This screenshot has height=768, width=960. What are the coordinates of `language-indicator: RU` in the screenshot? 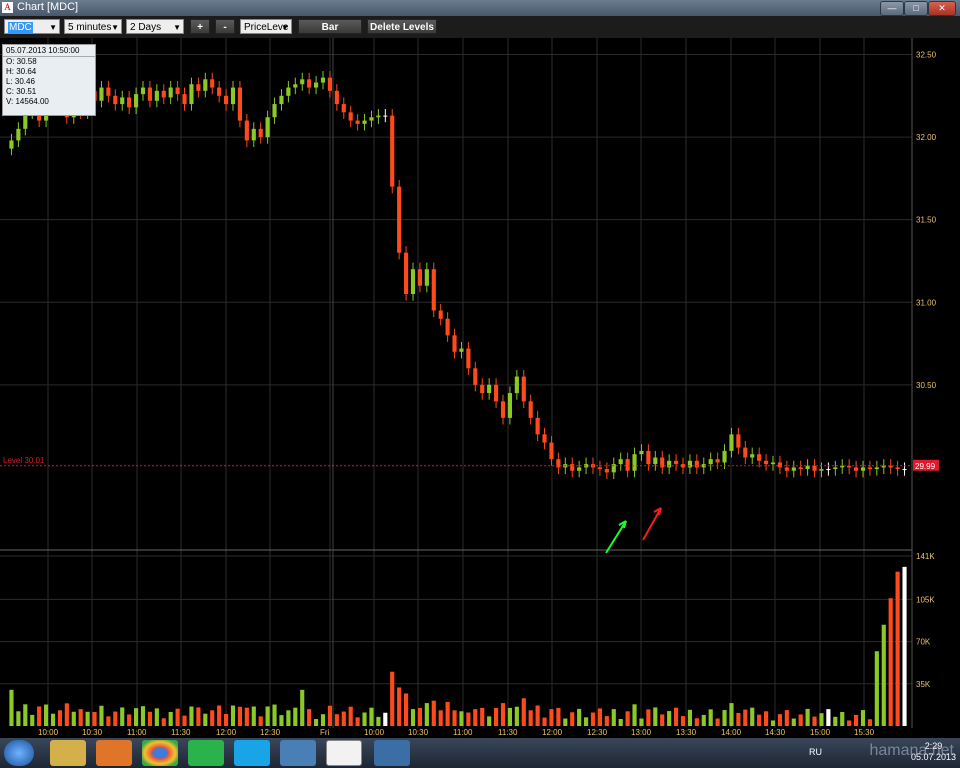 It's located at (815, 752).